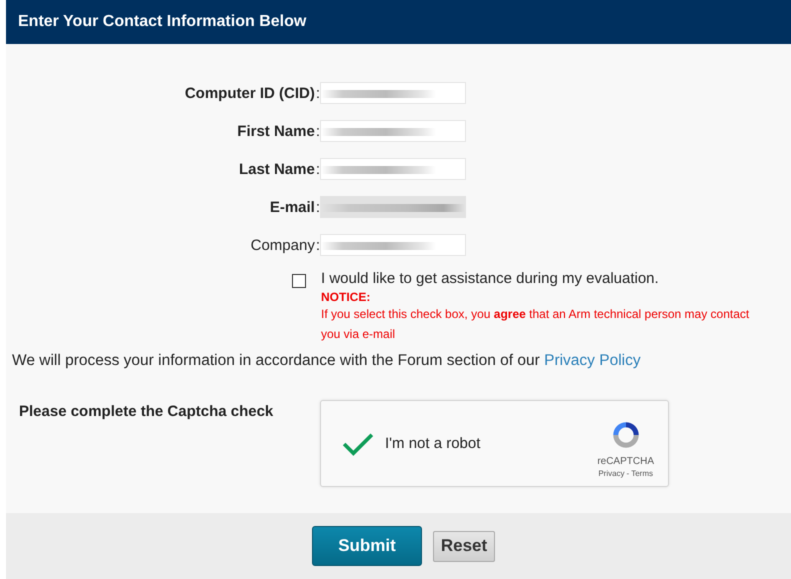 This screenshot has width=791, height=579. I want to click on field-label: E-mail, so click(292, 207).